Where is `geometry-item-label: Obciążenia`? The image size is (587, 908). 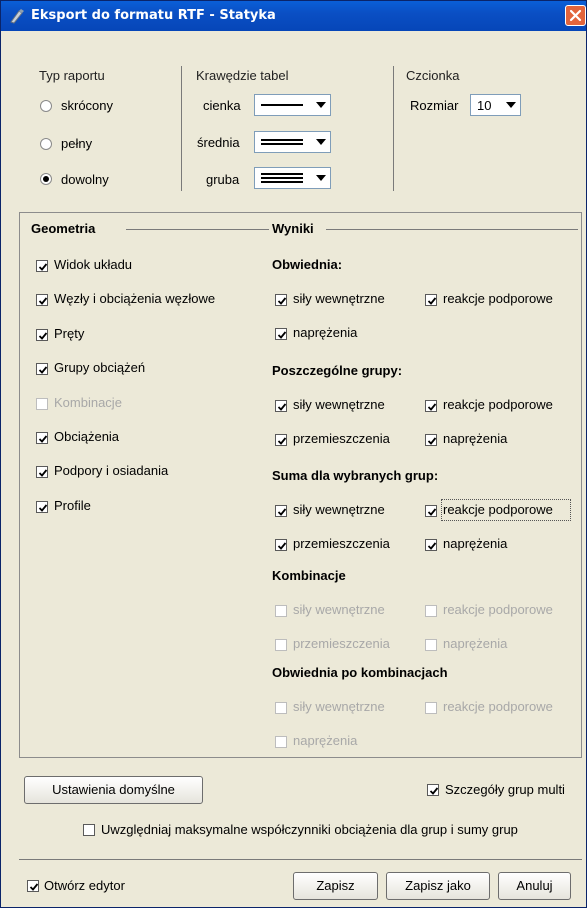
geometry-item-label: Obciążenia is located at coordinates (87, 436).